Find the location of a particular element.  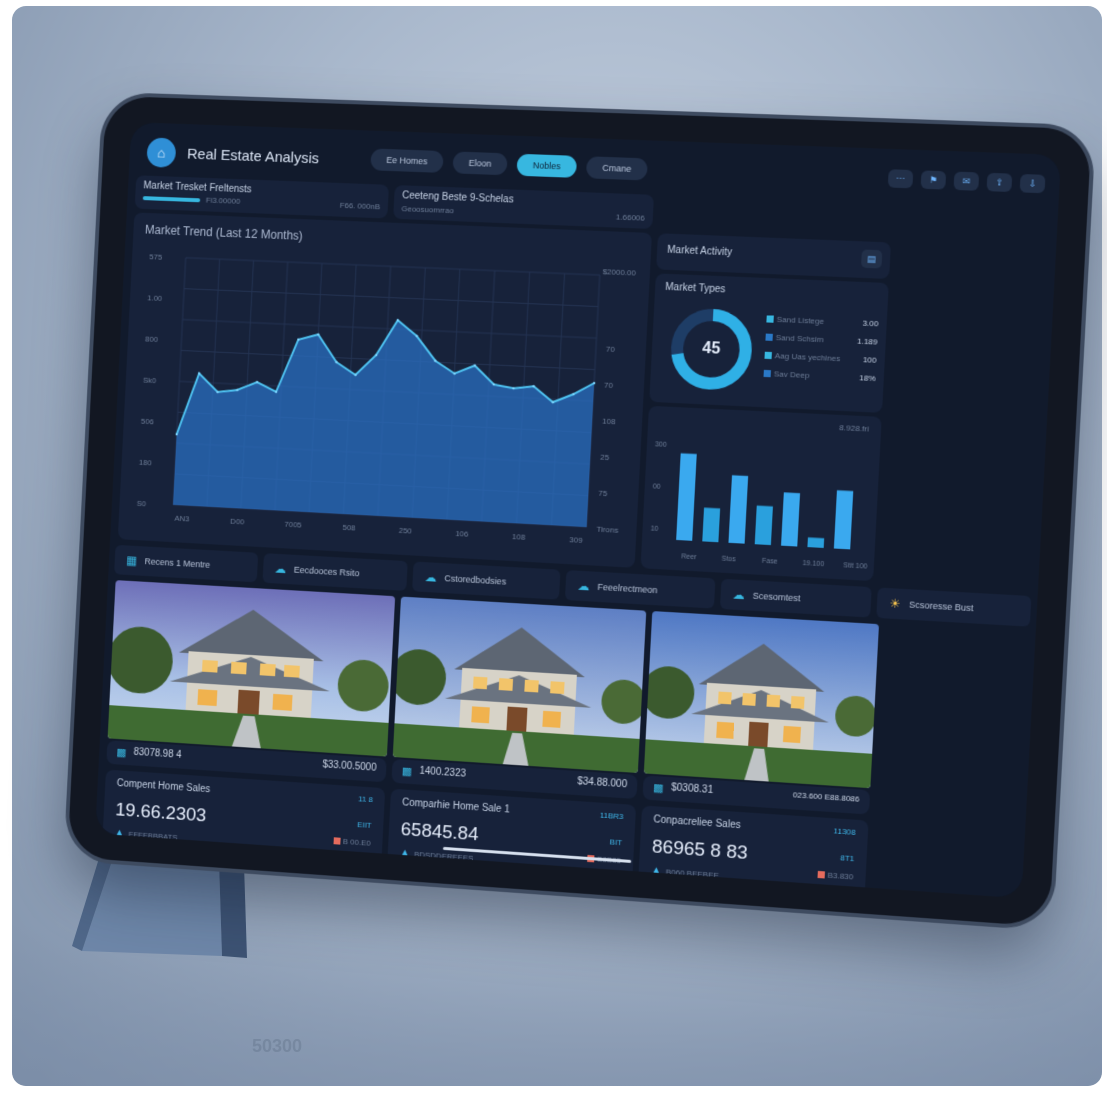

bar-x-label: Stos is located at coordinates (728, 559).